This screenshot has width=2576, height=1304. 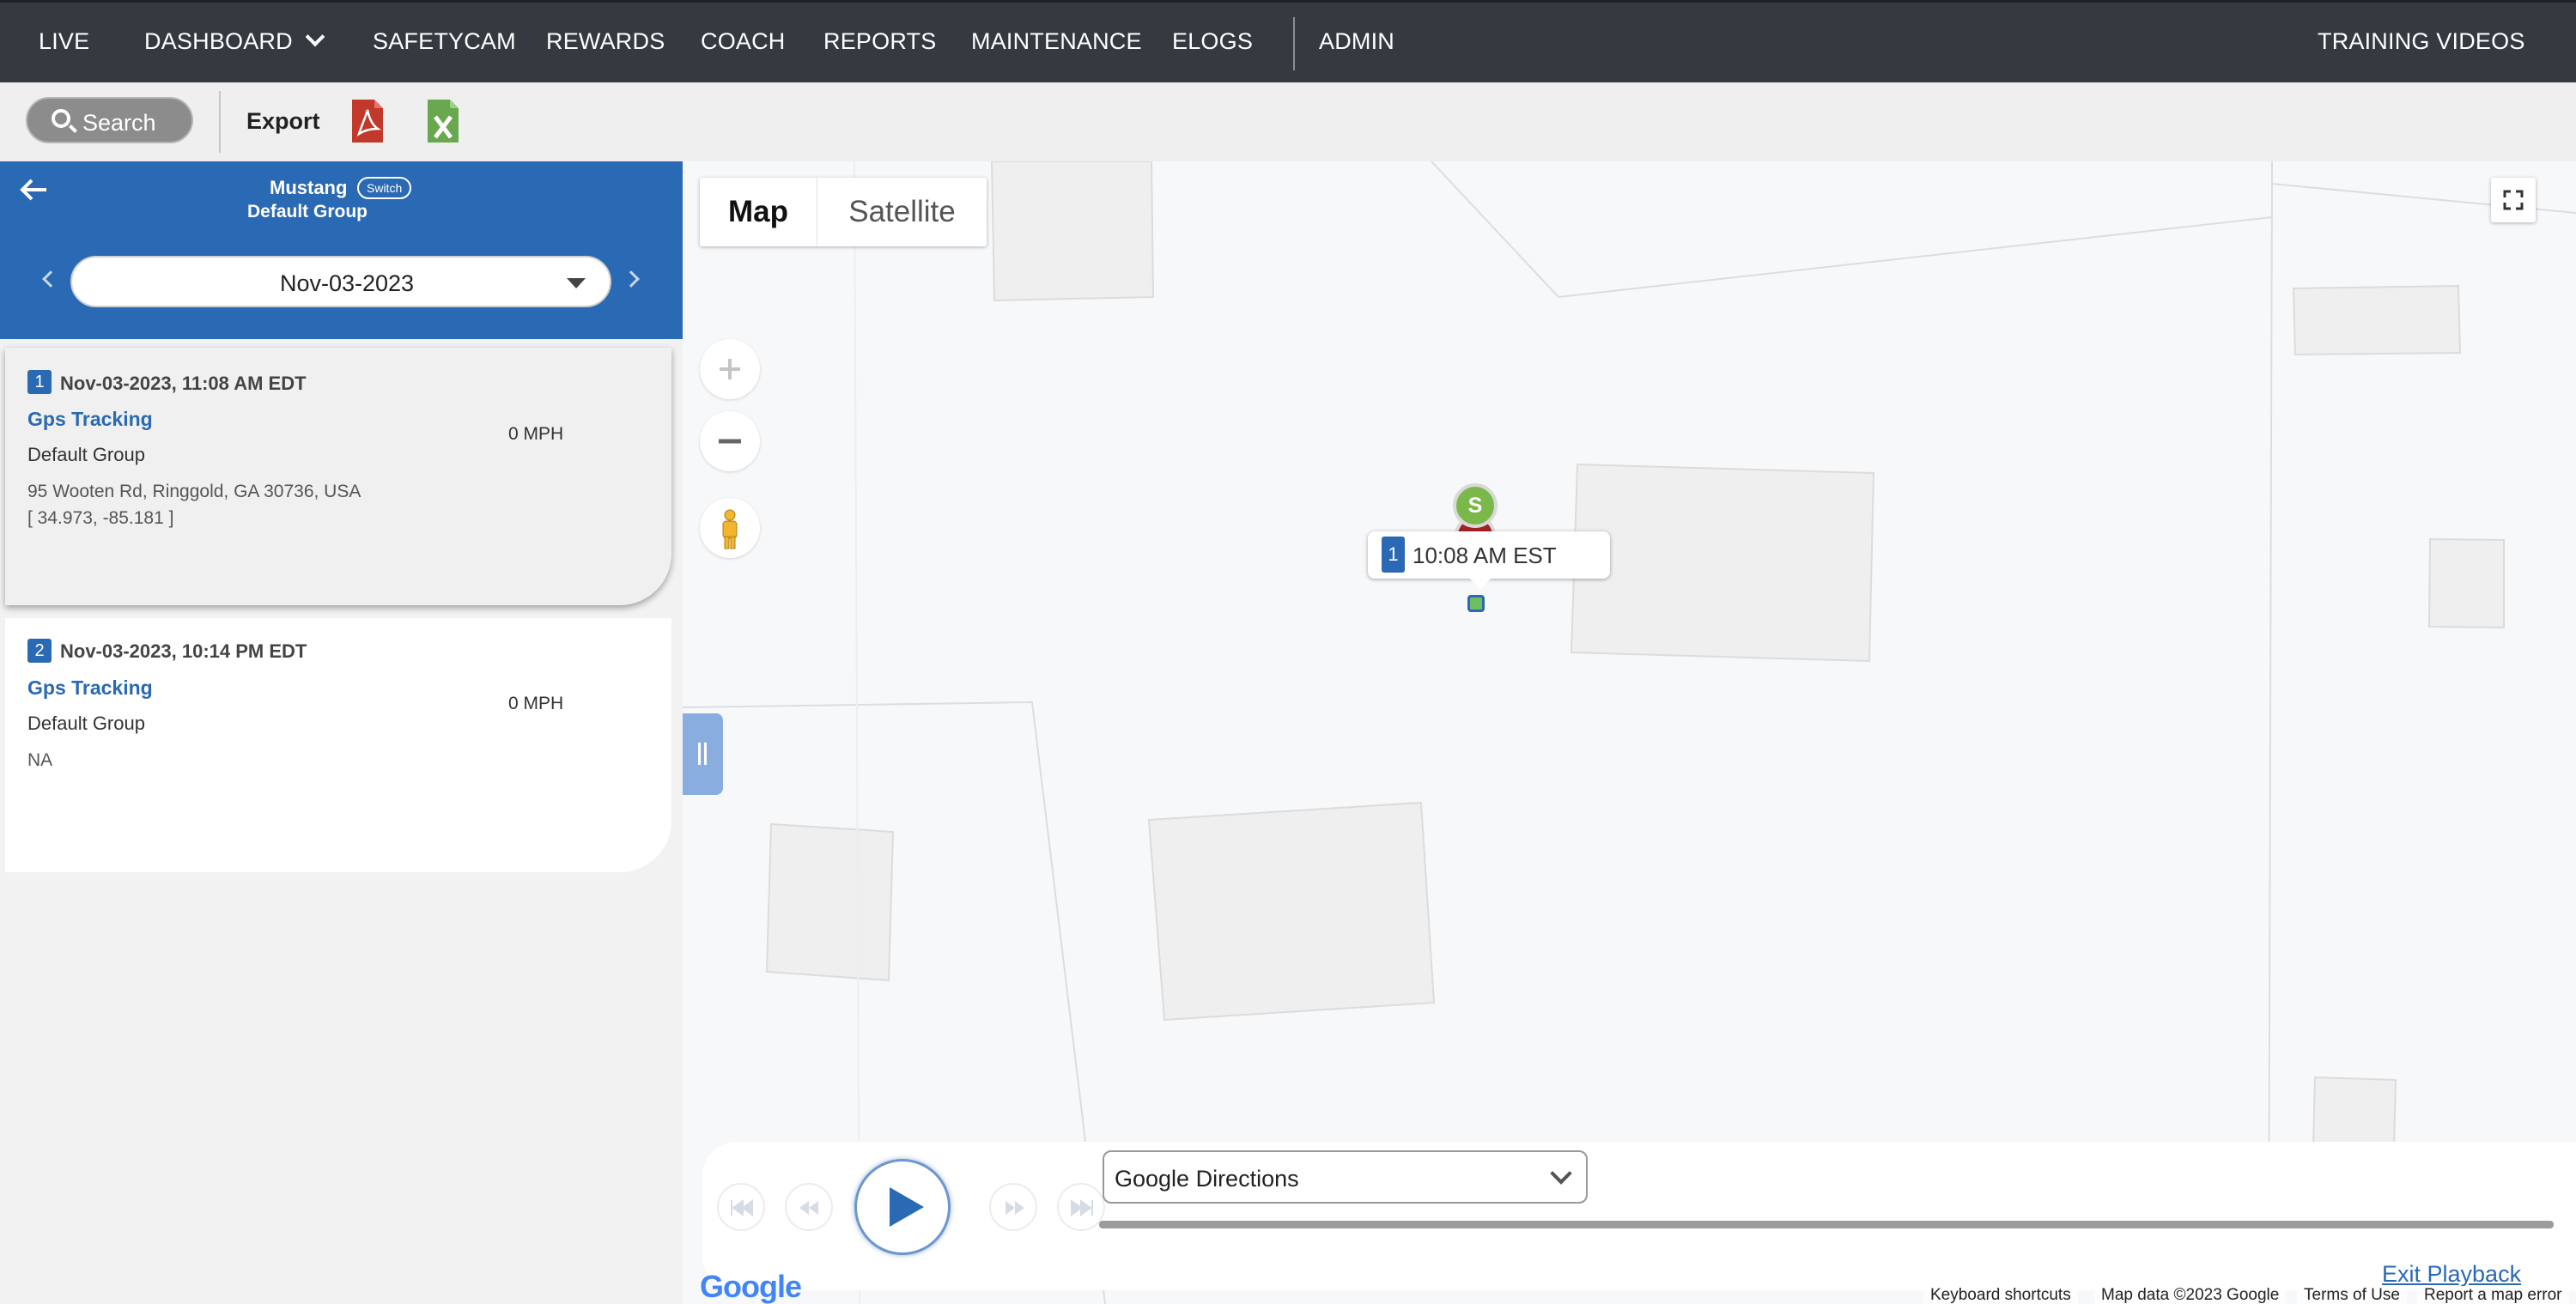 What do you see at coordinates (2352, 1295) in the screenshot?
I see `terms-of-use-link: Terms of Use` at bounding box center [2352, 1295].